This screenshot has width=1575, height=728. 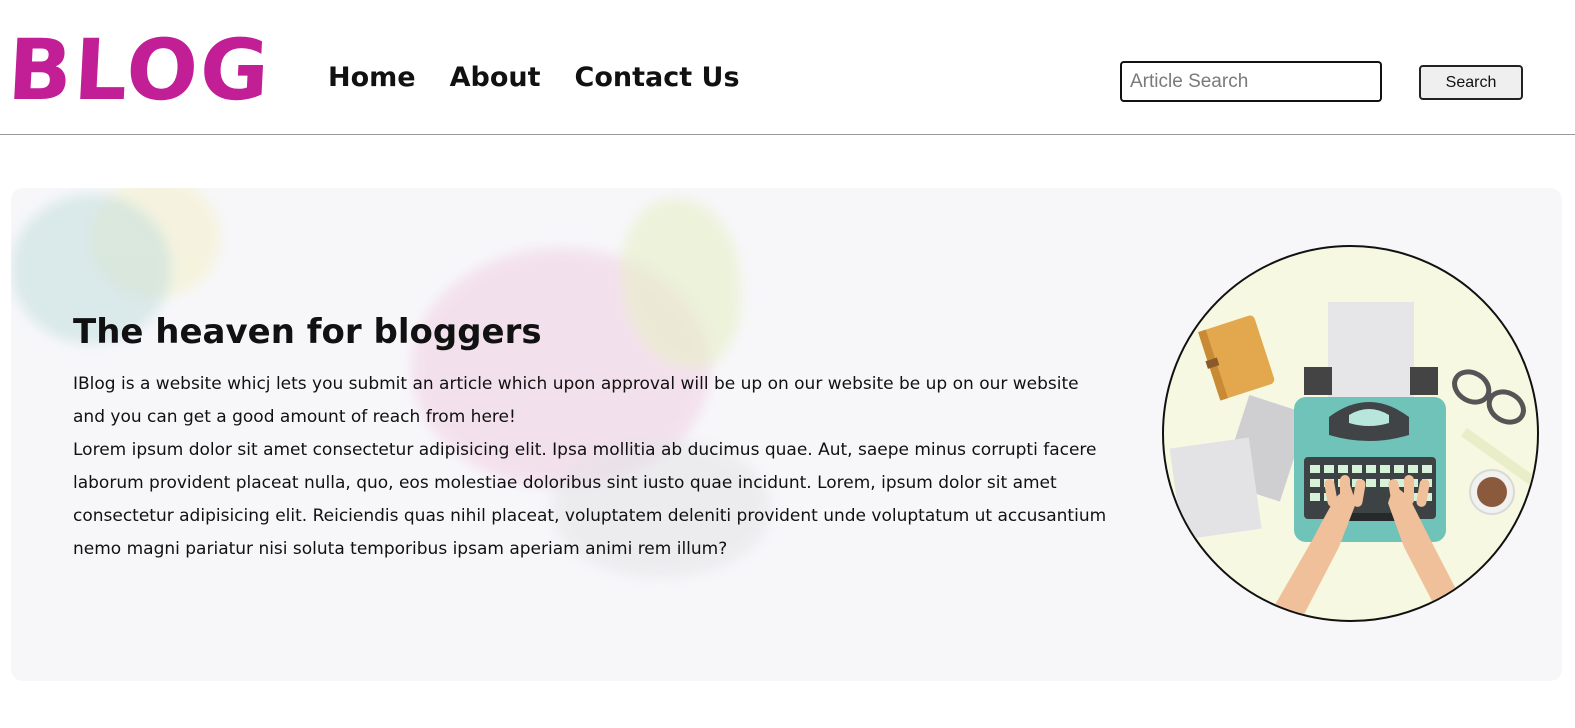 What do you see at coordinates (1471, 82) in the screenshot?
I see `search-button: Search` at bounding box center [1471, 82].